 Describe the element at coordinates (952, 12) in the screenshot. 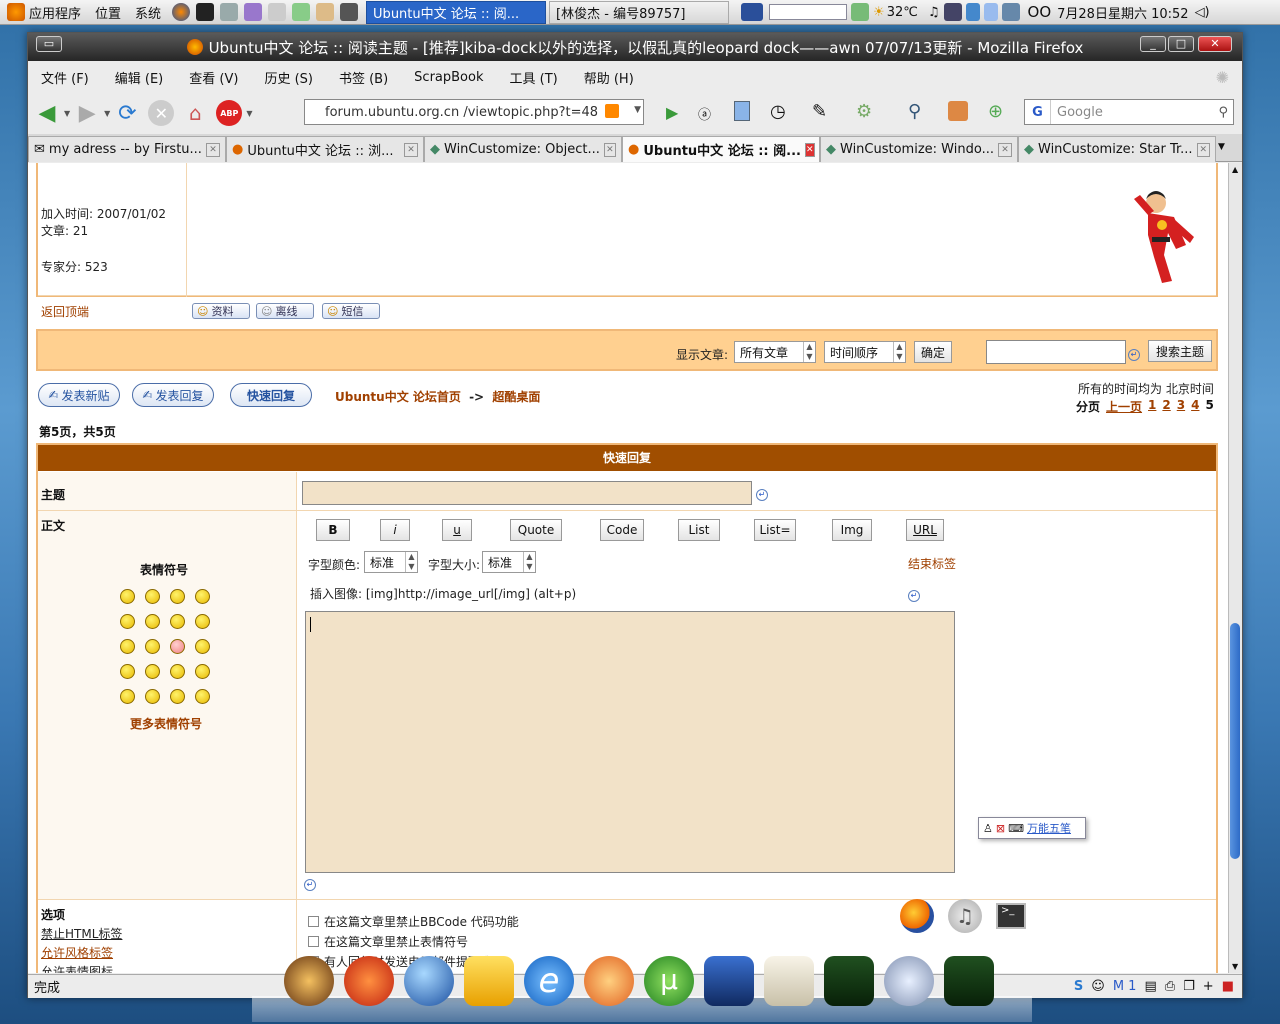

I see `monitor-icon` at that location.